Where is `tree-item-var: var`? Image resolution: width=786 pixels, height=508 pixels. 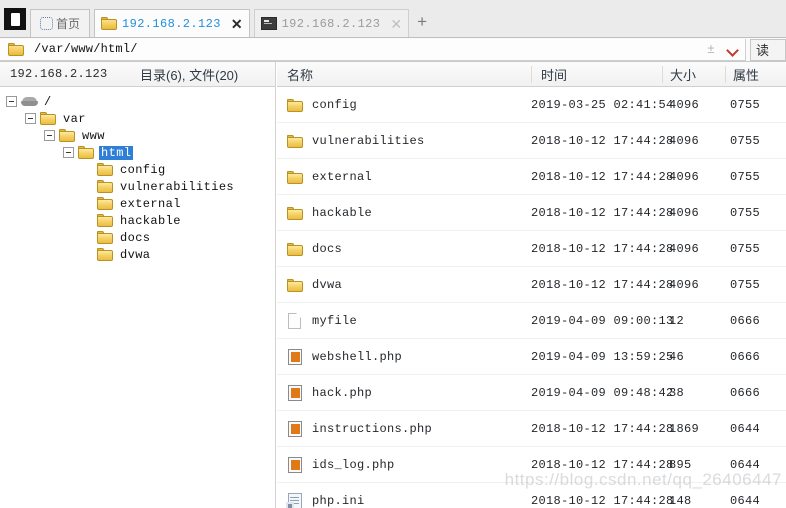 tree-item-var: var is located at coordinates (137, 118).